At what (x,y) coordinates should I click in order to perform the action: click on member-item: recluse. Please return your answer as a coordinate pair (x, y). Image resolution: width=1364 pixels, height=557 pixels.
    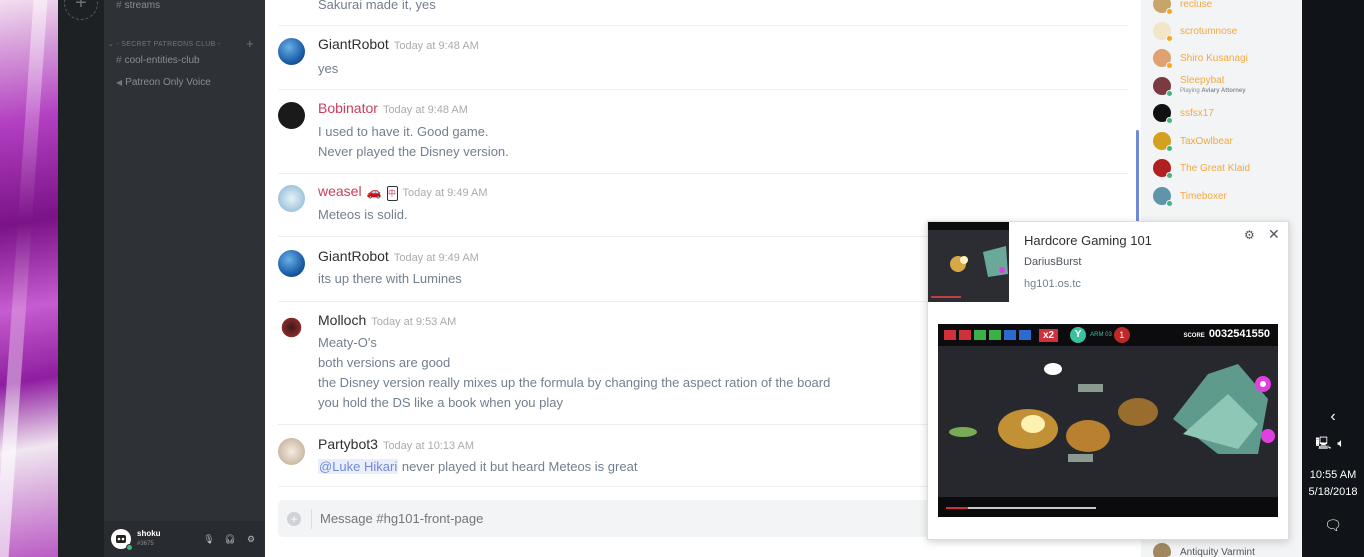
    Looking at the image, I should click on (1182, 7).